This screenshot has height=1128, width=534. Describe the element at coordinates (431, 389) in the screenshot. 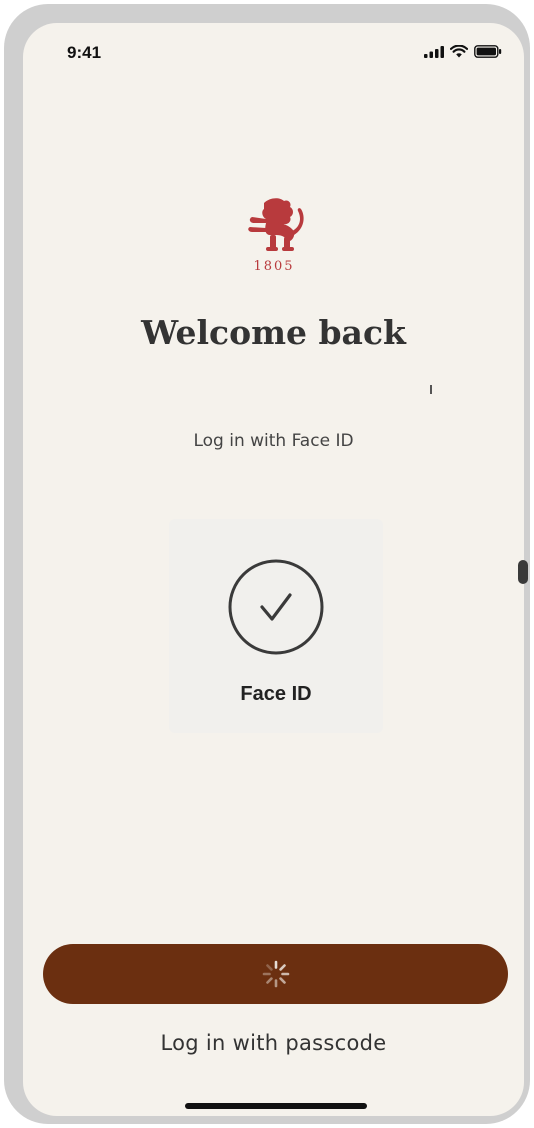

I see `text-cursor` at that location.